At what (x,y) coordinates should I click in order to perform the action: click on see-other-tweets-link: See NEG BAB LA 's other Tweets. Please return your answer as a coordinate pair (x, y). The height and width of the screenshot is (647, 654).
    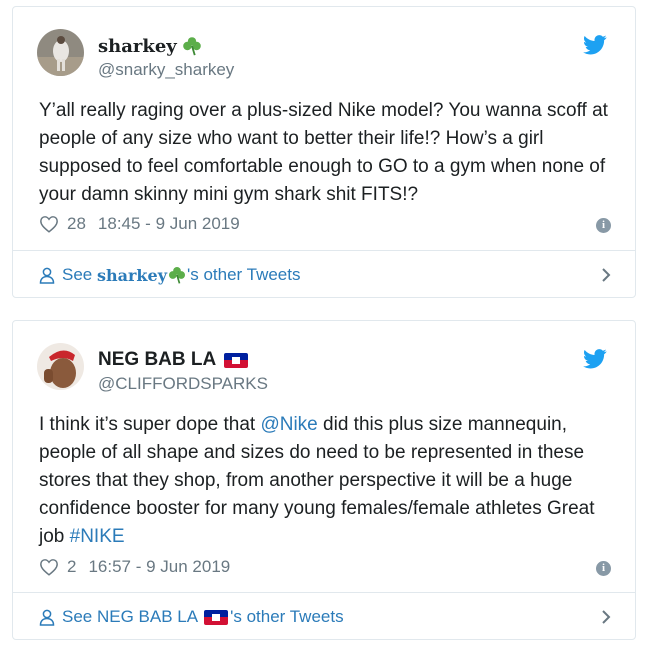
    Looking at the image, I should click on (325, 617).